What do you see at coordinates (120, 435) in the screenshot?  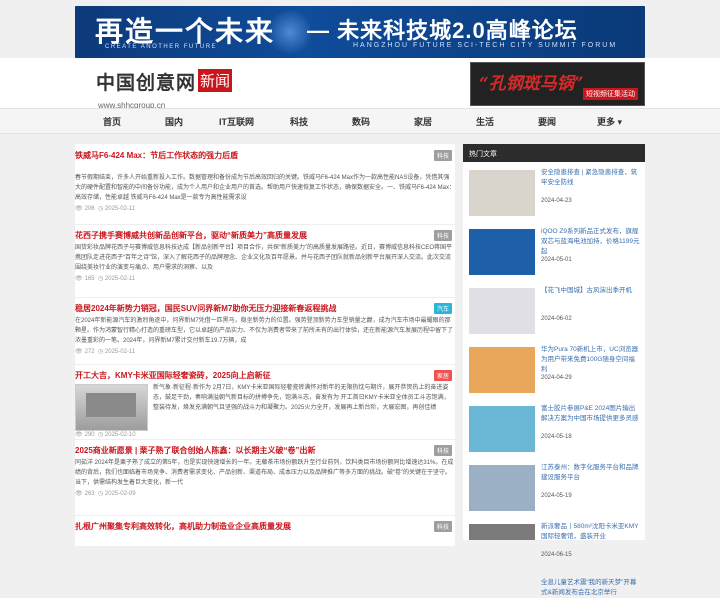 I see `article-date: 2025-02-10` at bounding box center [120, 435].